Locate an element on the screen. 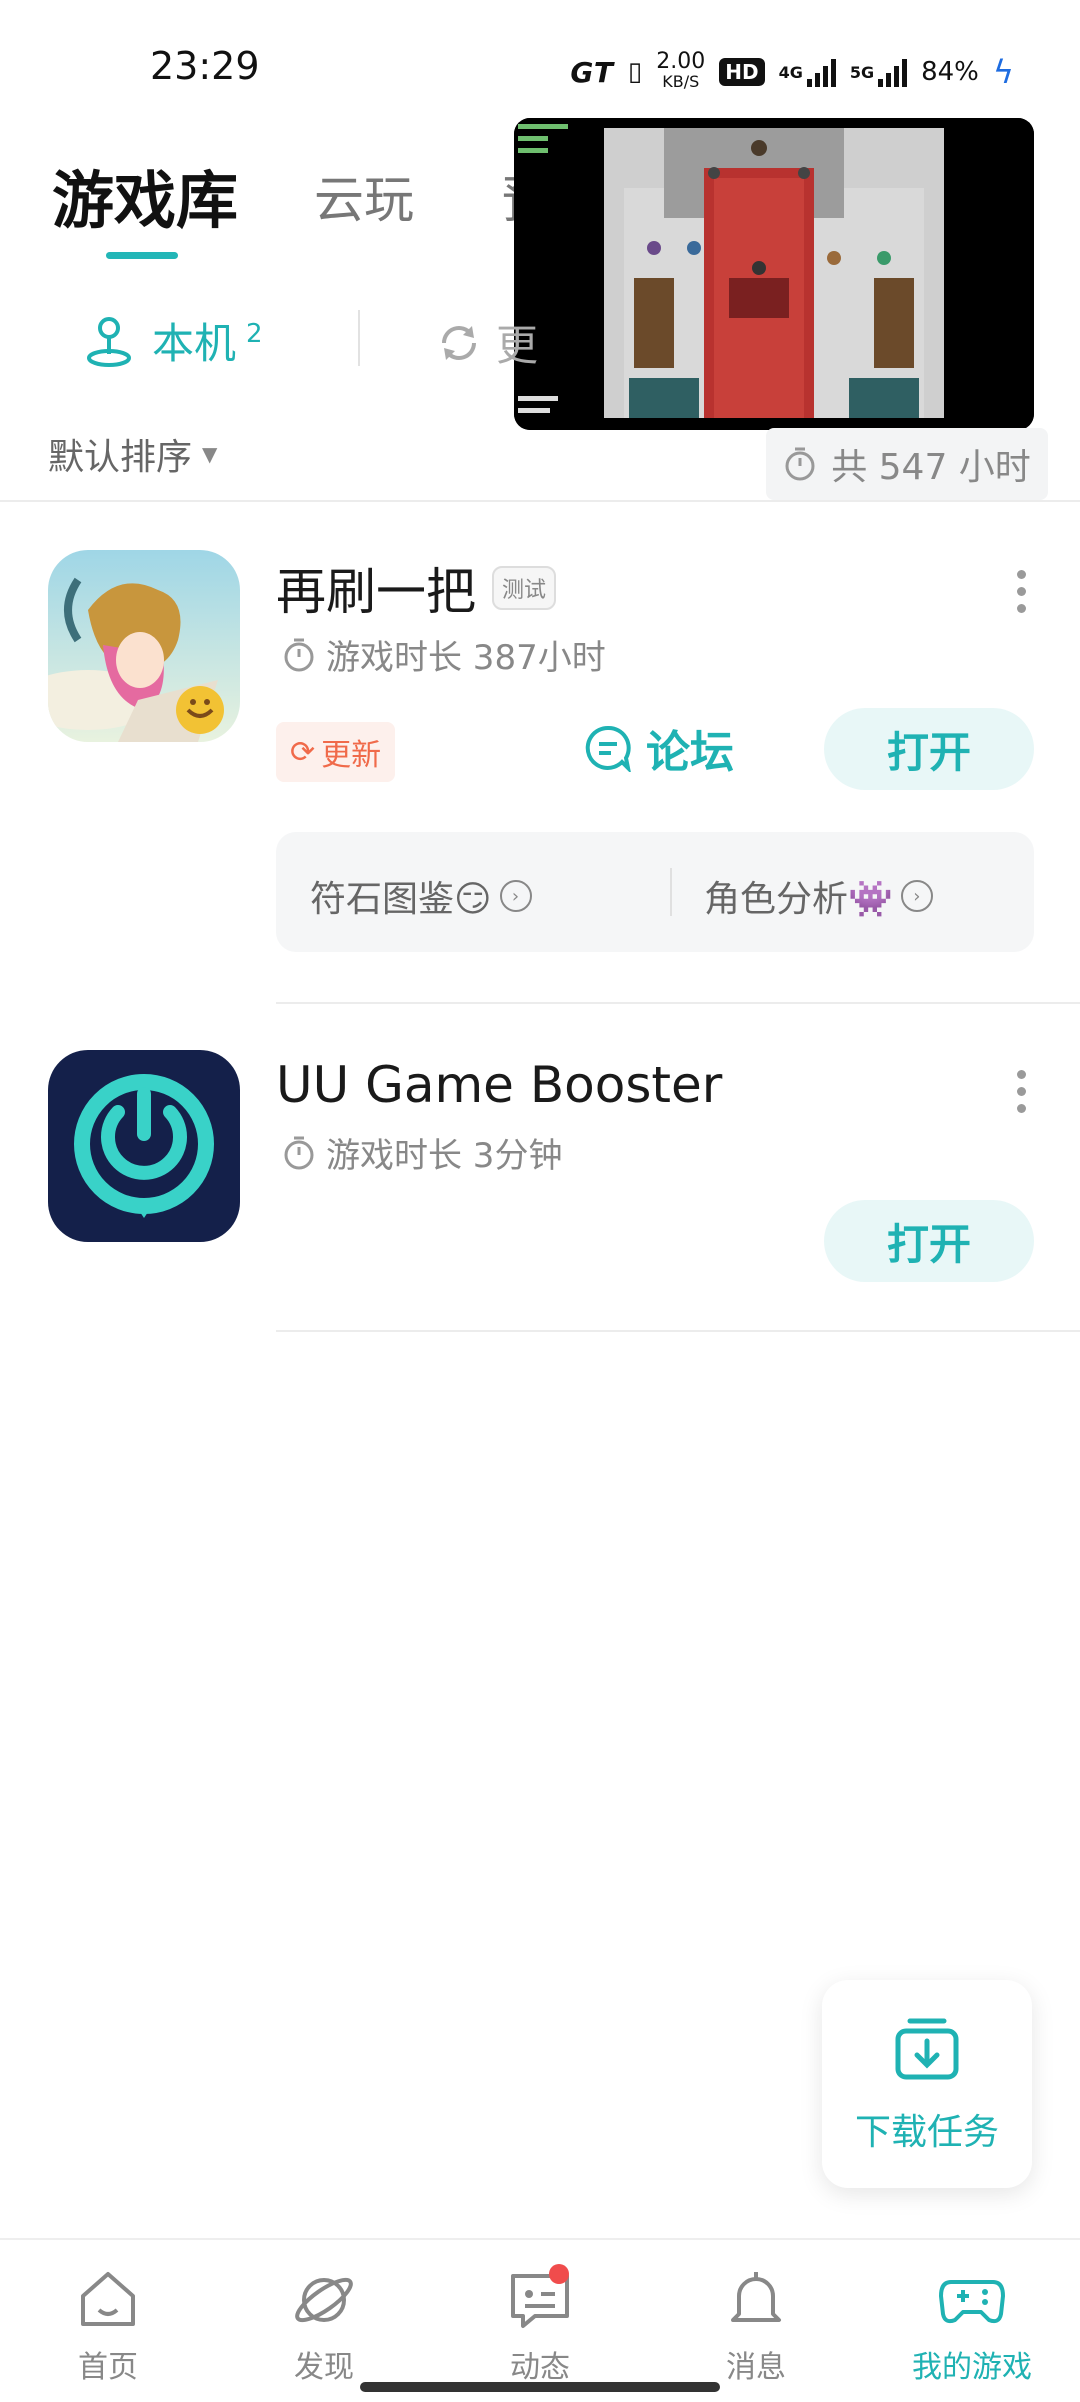 Image resolution: width=1080 pixels, height=2402 pixels. forum-icon is located at coordinates (608, 748).